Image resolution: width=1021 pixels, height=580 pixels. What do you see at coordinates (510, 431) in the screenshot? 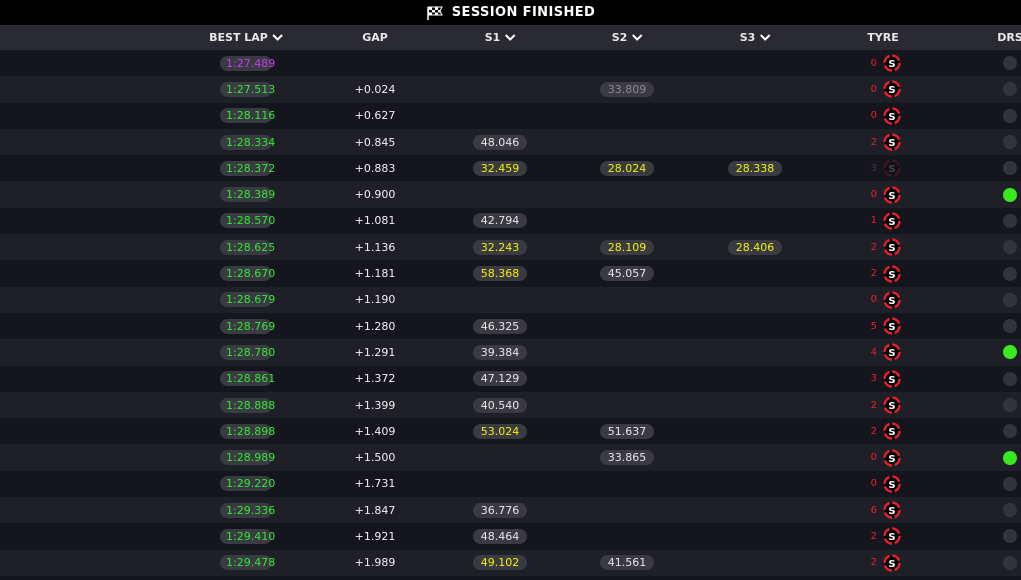
I see `table-row: 1:28.898 +1.409 53.024 51.637 2 S` at bounding box center [510, 431].